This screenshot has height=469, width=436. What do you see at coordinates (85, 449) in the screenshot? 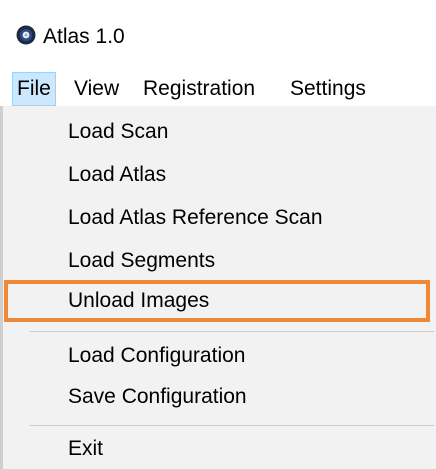
I see `menu-item-exit: Exit` at bounding box center [85, 449].